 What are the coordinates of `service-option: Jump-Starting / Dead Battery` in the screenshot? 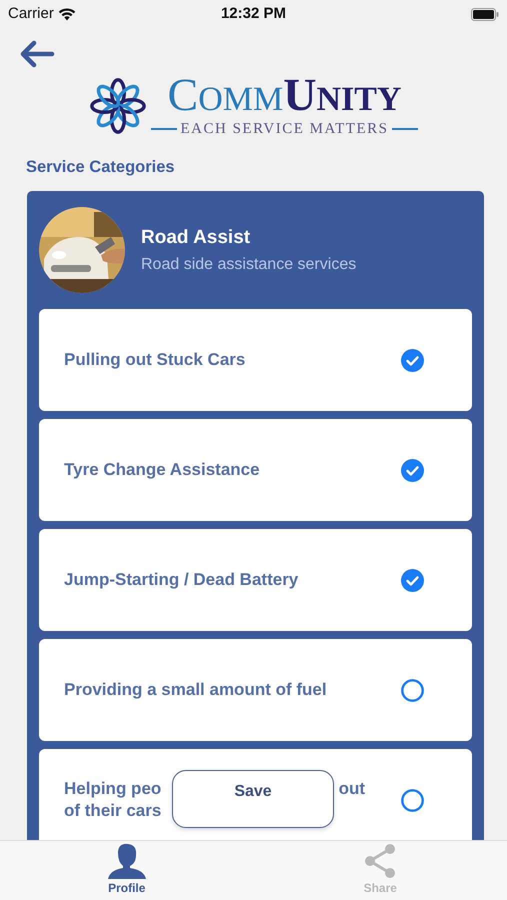 It's located at (255, 580).